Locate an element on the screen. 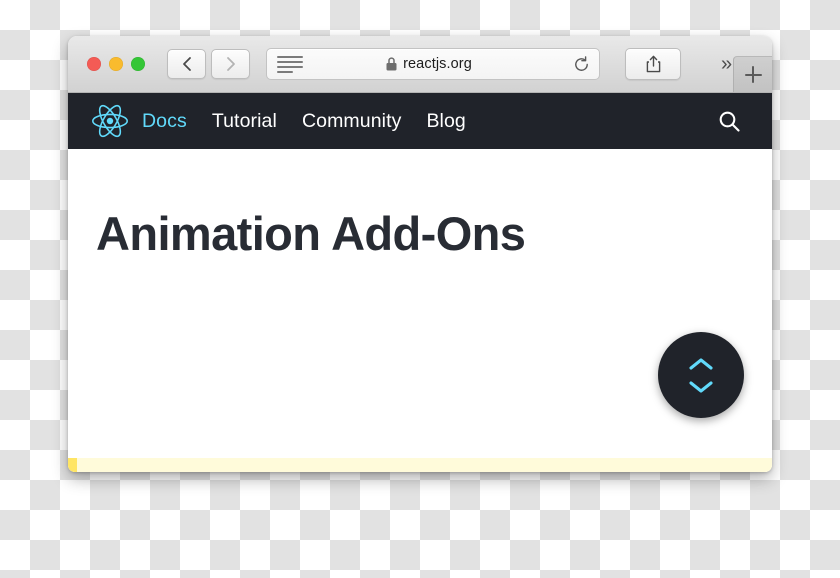  page-title: Animation Add-Ons is located at coordinates (311, 233).